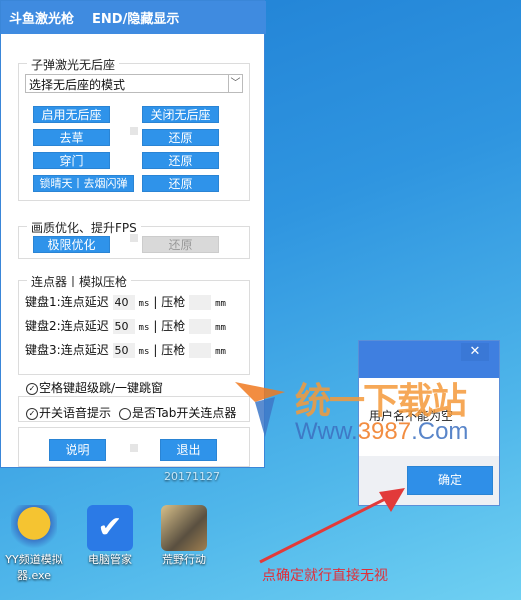 This screenshot has height=600, width=521. Describe the element at coordinates (73, 64) in the screenshot. I see `recoil-legend: 子弹激光无后座` at that location.